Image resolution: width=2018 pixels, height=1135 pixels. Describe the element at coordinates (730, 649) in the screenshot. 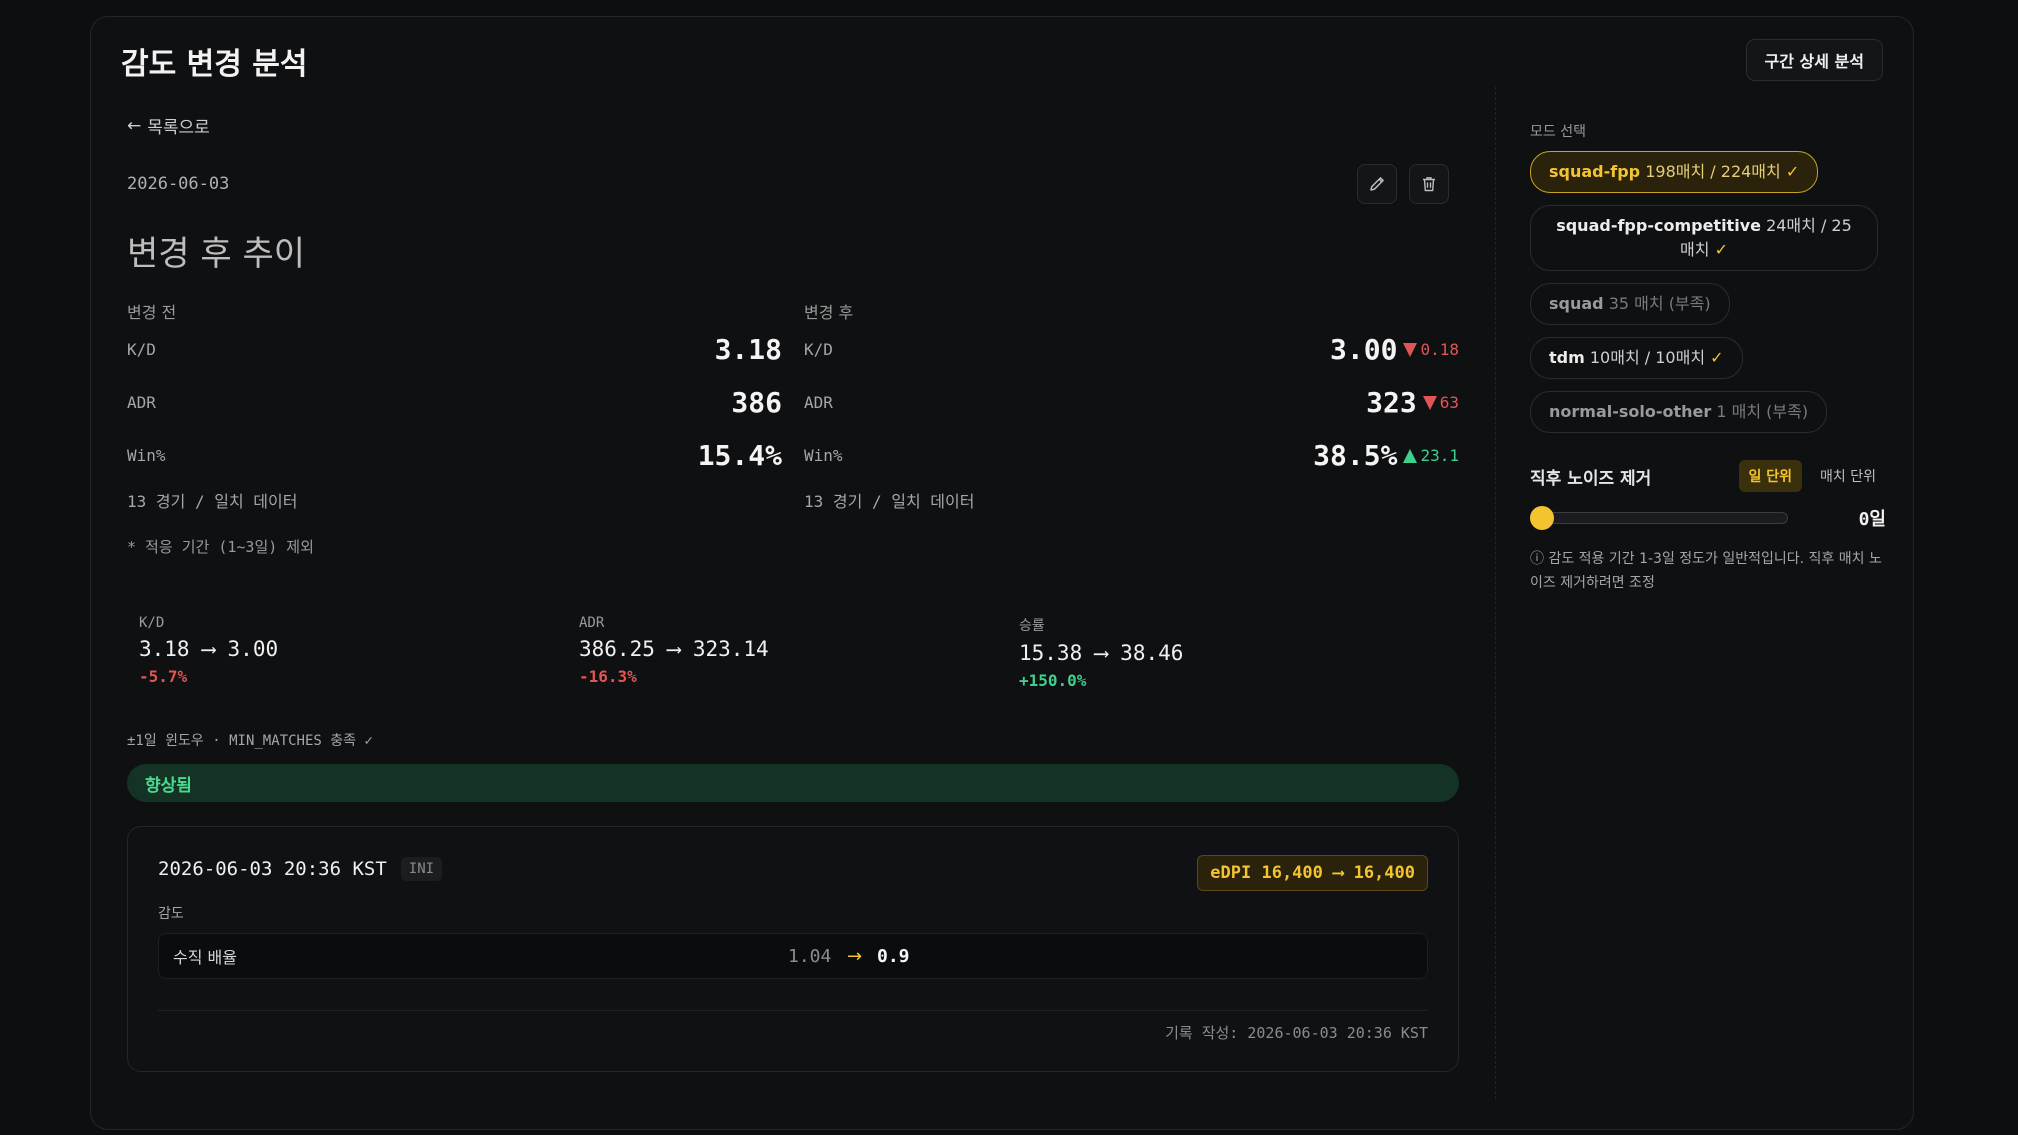

I see `summary-to: 323.14` at that location.